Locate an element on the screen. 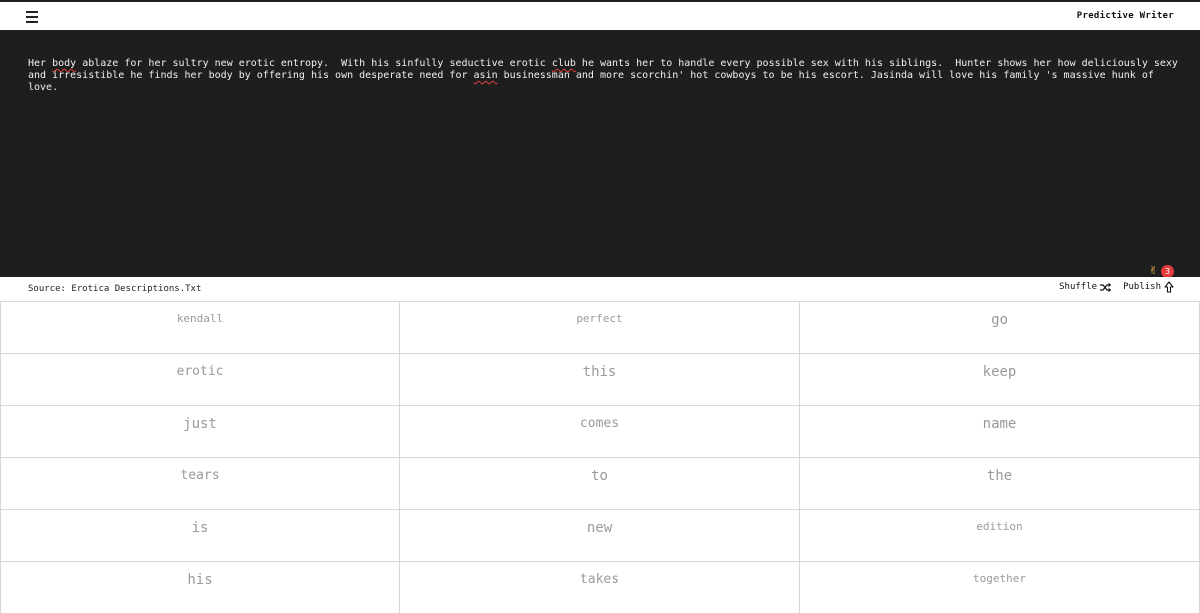  shuffle-button: Shuffle is located at coordinates (1085, 287).